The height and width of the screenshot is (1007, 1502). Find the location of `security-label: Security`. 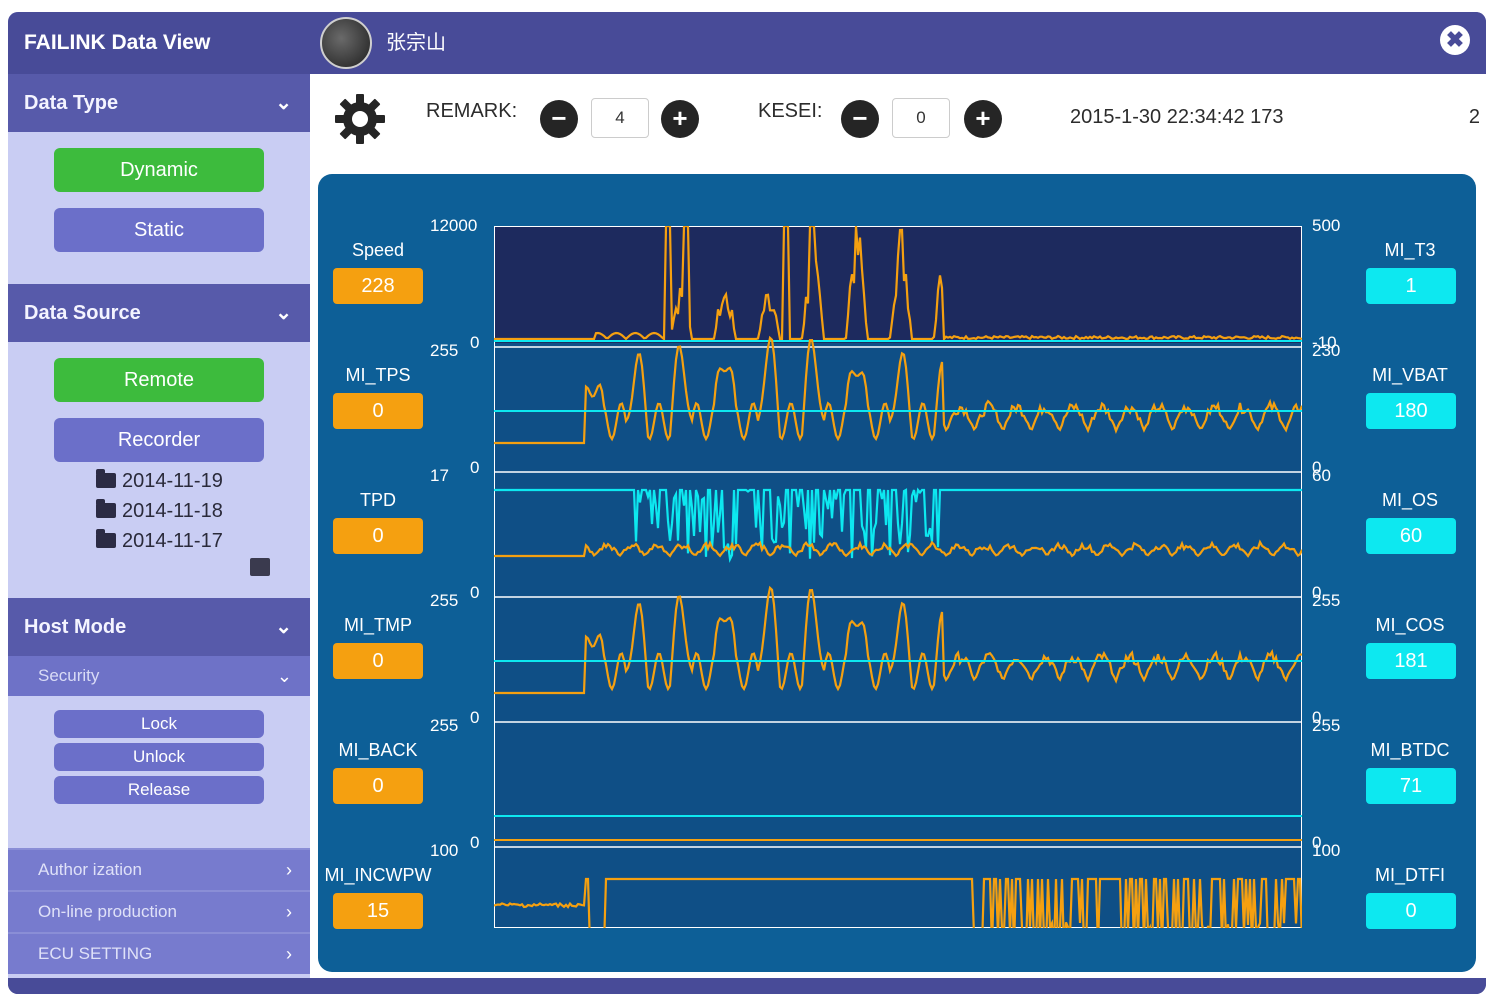

security-label: Security is located at coordinates (69, 675).